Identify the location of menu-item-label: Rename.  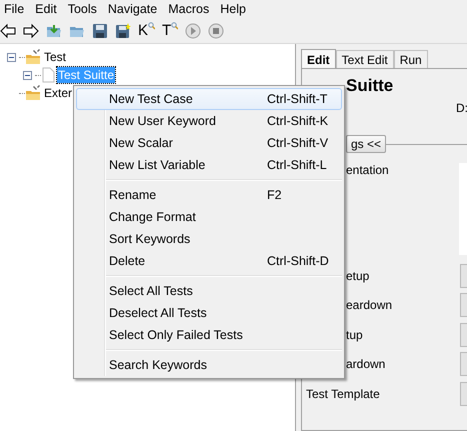
(133, 195).